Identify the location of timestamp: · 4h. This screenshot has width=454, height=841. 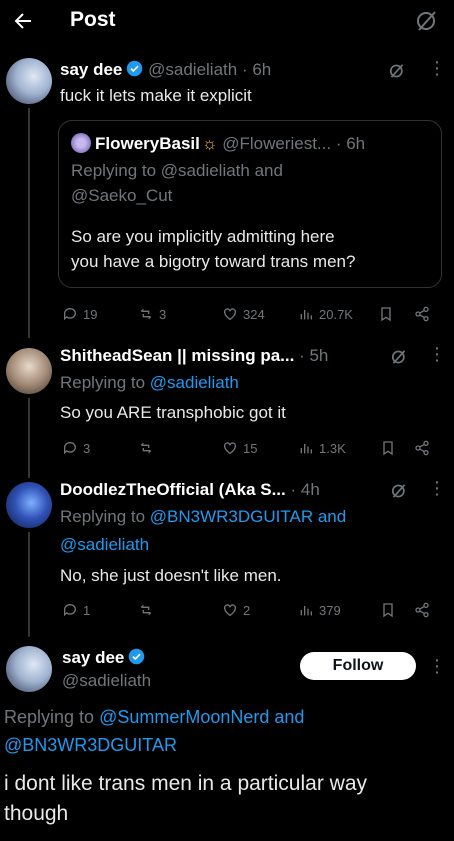
(305, 489).